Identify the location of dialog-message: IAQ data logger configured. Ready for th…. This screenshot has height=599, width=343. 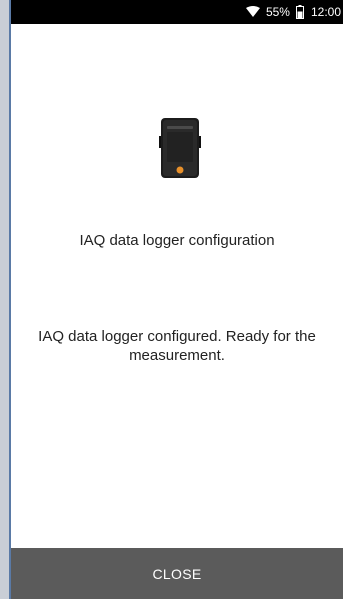
(177, 346).